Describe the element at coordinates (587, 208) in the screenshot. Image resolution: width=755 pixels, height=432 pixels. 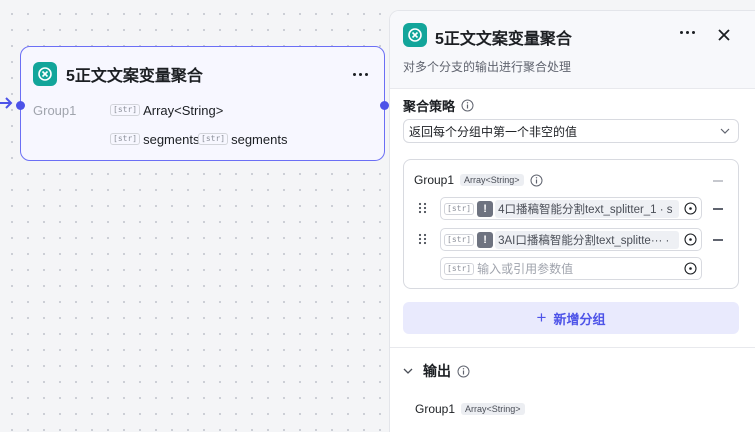
I see `variable-ref-text: 4口播稿智能分割text_splitter_1 · s` at that location.